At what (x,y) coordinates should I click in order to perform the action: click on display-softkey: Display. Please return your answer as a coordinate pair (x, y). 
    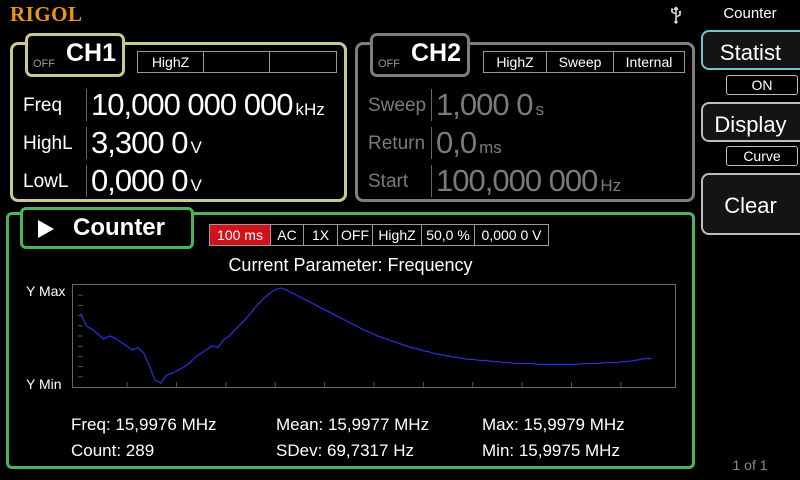
    Looking at the image, I should click on (750, 122).